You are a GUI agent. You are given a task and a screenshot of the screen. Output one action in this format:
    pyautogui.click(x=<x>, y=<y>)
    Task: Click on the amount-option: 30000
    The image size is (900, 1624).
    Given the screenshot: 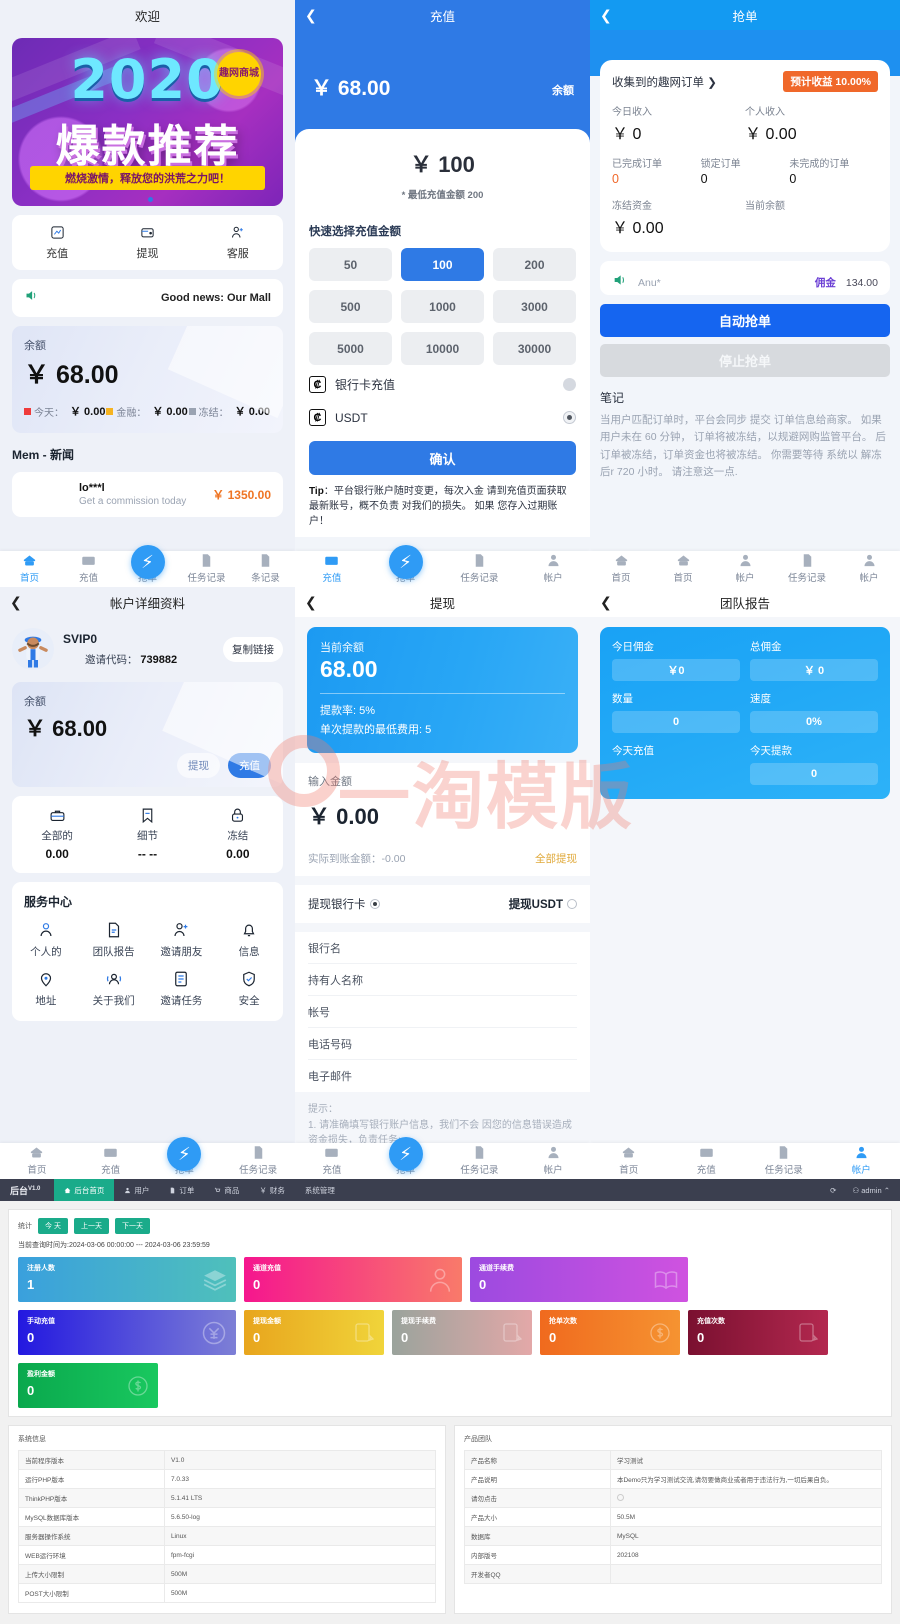 What is the action you would take?
    pyautogui.click(x=534, y=348)
    